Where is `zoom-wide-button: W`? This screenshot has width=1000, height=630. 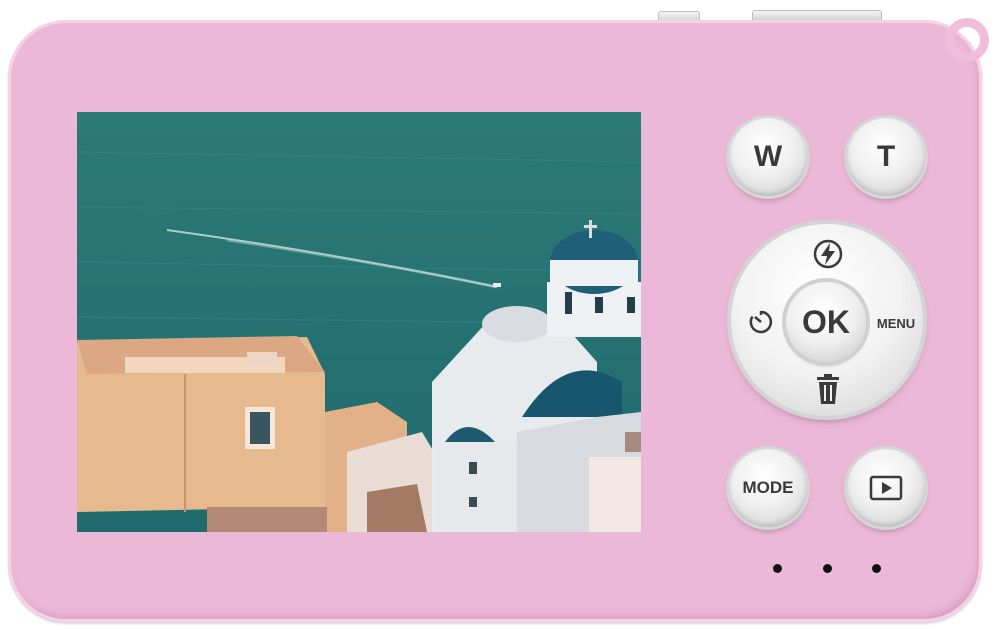
zoom-wide-button: W is located at coordinates (768, 157).